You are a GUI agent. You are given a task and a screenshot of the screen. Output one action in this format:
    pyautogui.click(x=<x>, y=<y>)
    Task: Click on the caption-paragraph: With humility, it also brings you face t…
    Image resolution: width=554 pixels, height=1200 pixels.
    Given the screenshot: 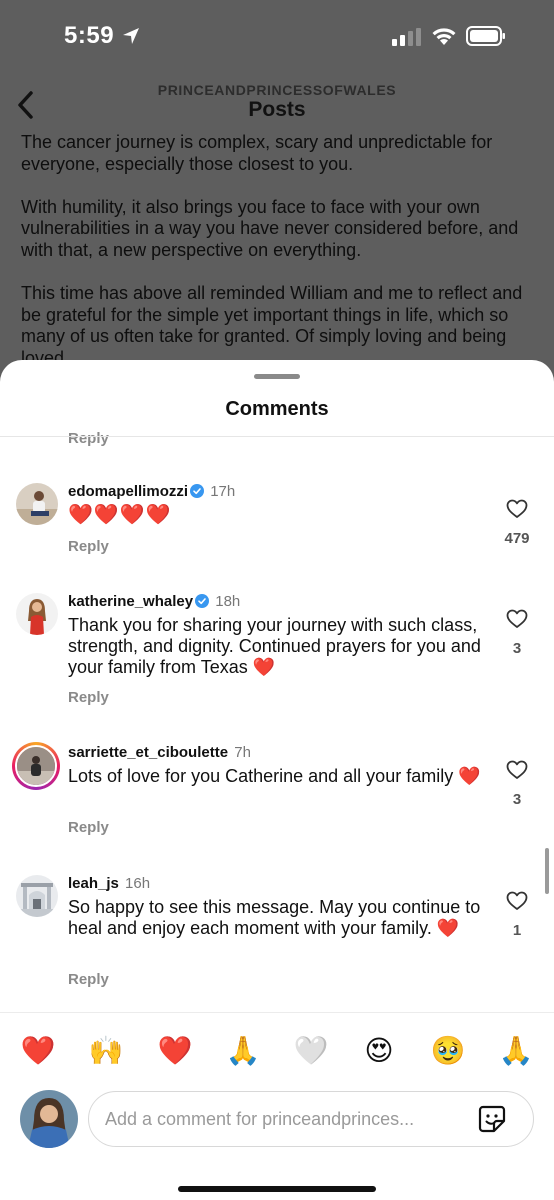 What is the action you would take?
    pyautogui.click(x=270, y=228)
    